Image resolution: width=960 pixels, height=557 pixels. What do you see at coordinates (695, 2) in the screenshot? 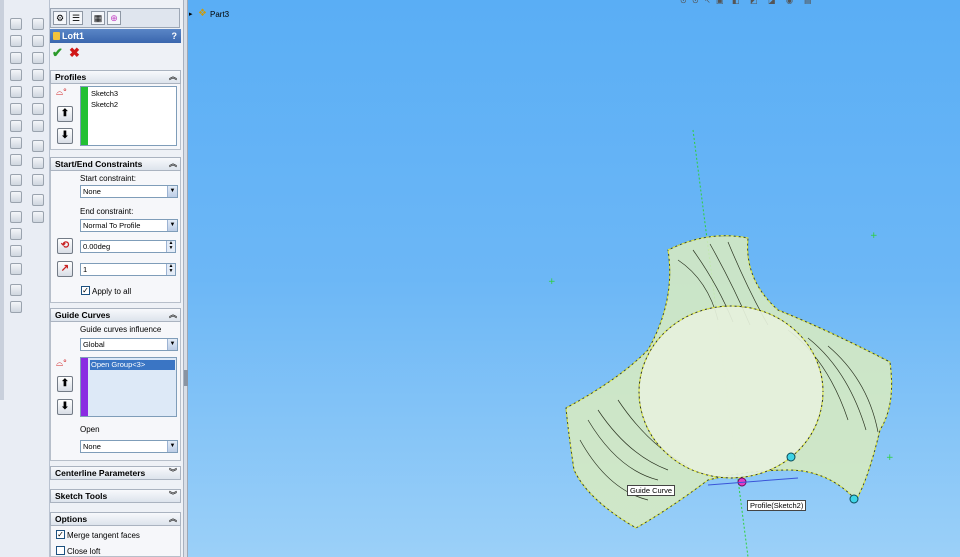
I see `zoom-area-icon: ⊙` at bounding box center [695, 2].